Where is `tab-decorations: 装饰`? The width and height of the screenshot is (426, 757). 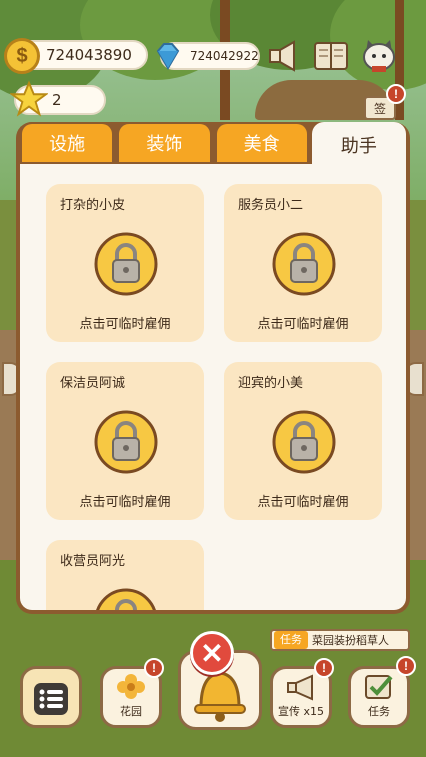
tab-decorations: 装饰 is located at coordinates (164, 142).